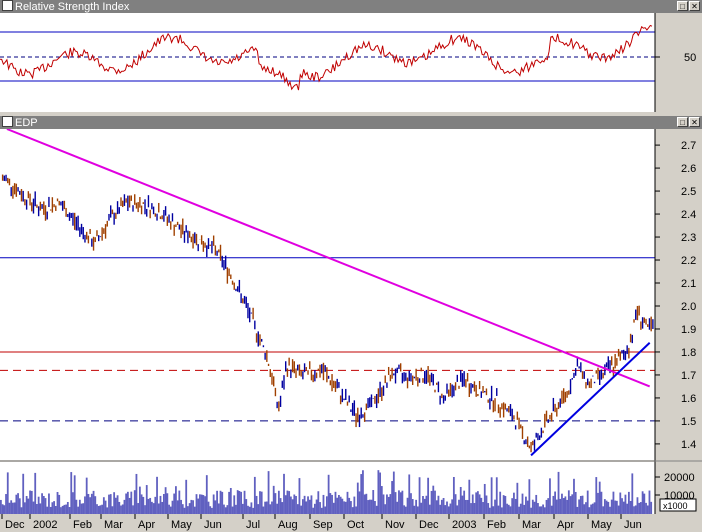  Describe the element at coordinates (253, 525) in the screenshot. I see `x-tick-label: Jul` at that location.